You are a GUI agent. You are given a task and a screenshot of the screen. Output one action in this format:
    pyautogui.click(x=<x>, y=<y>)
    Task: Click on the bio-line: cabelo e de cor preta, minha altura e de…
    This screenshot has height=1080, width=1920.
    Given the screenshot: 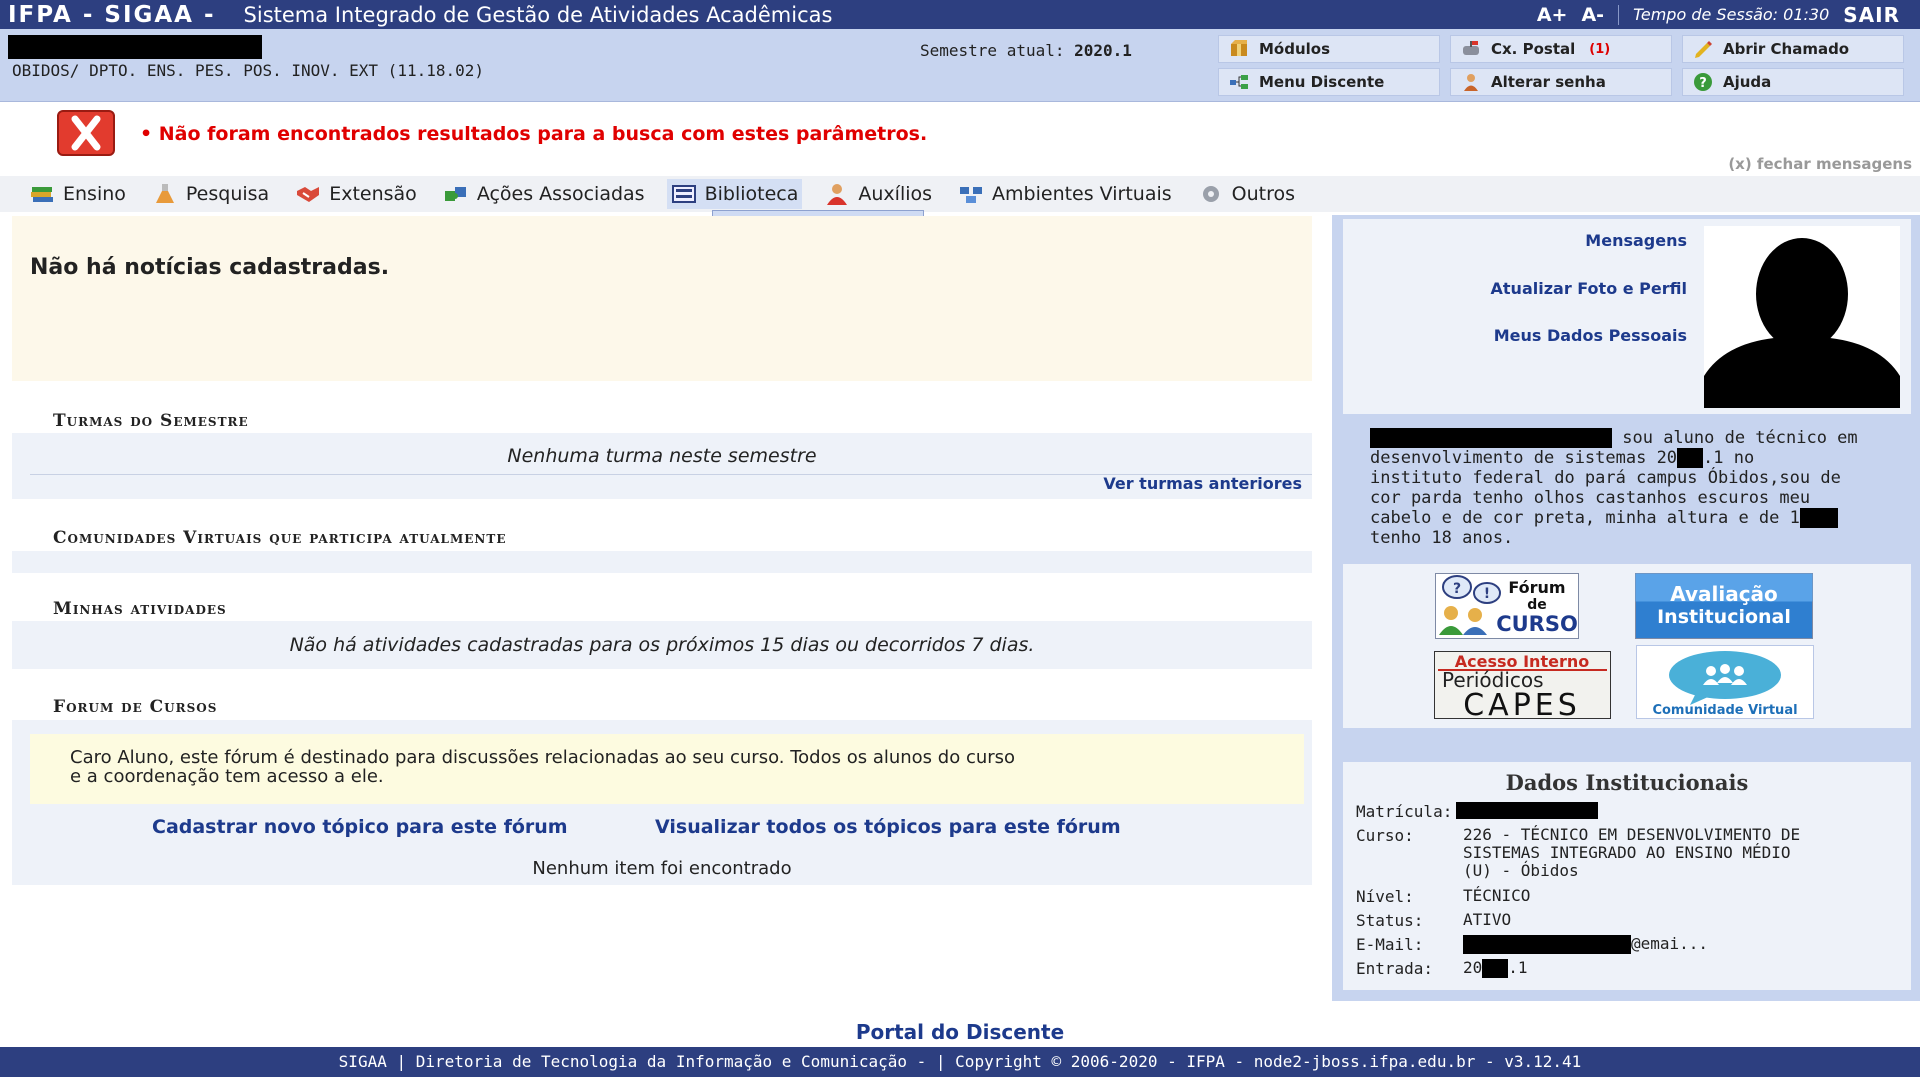 What is the action you would take?
    pyautogui.click(x=1635, y=518)
    